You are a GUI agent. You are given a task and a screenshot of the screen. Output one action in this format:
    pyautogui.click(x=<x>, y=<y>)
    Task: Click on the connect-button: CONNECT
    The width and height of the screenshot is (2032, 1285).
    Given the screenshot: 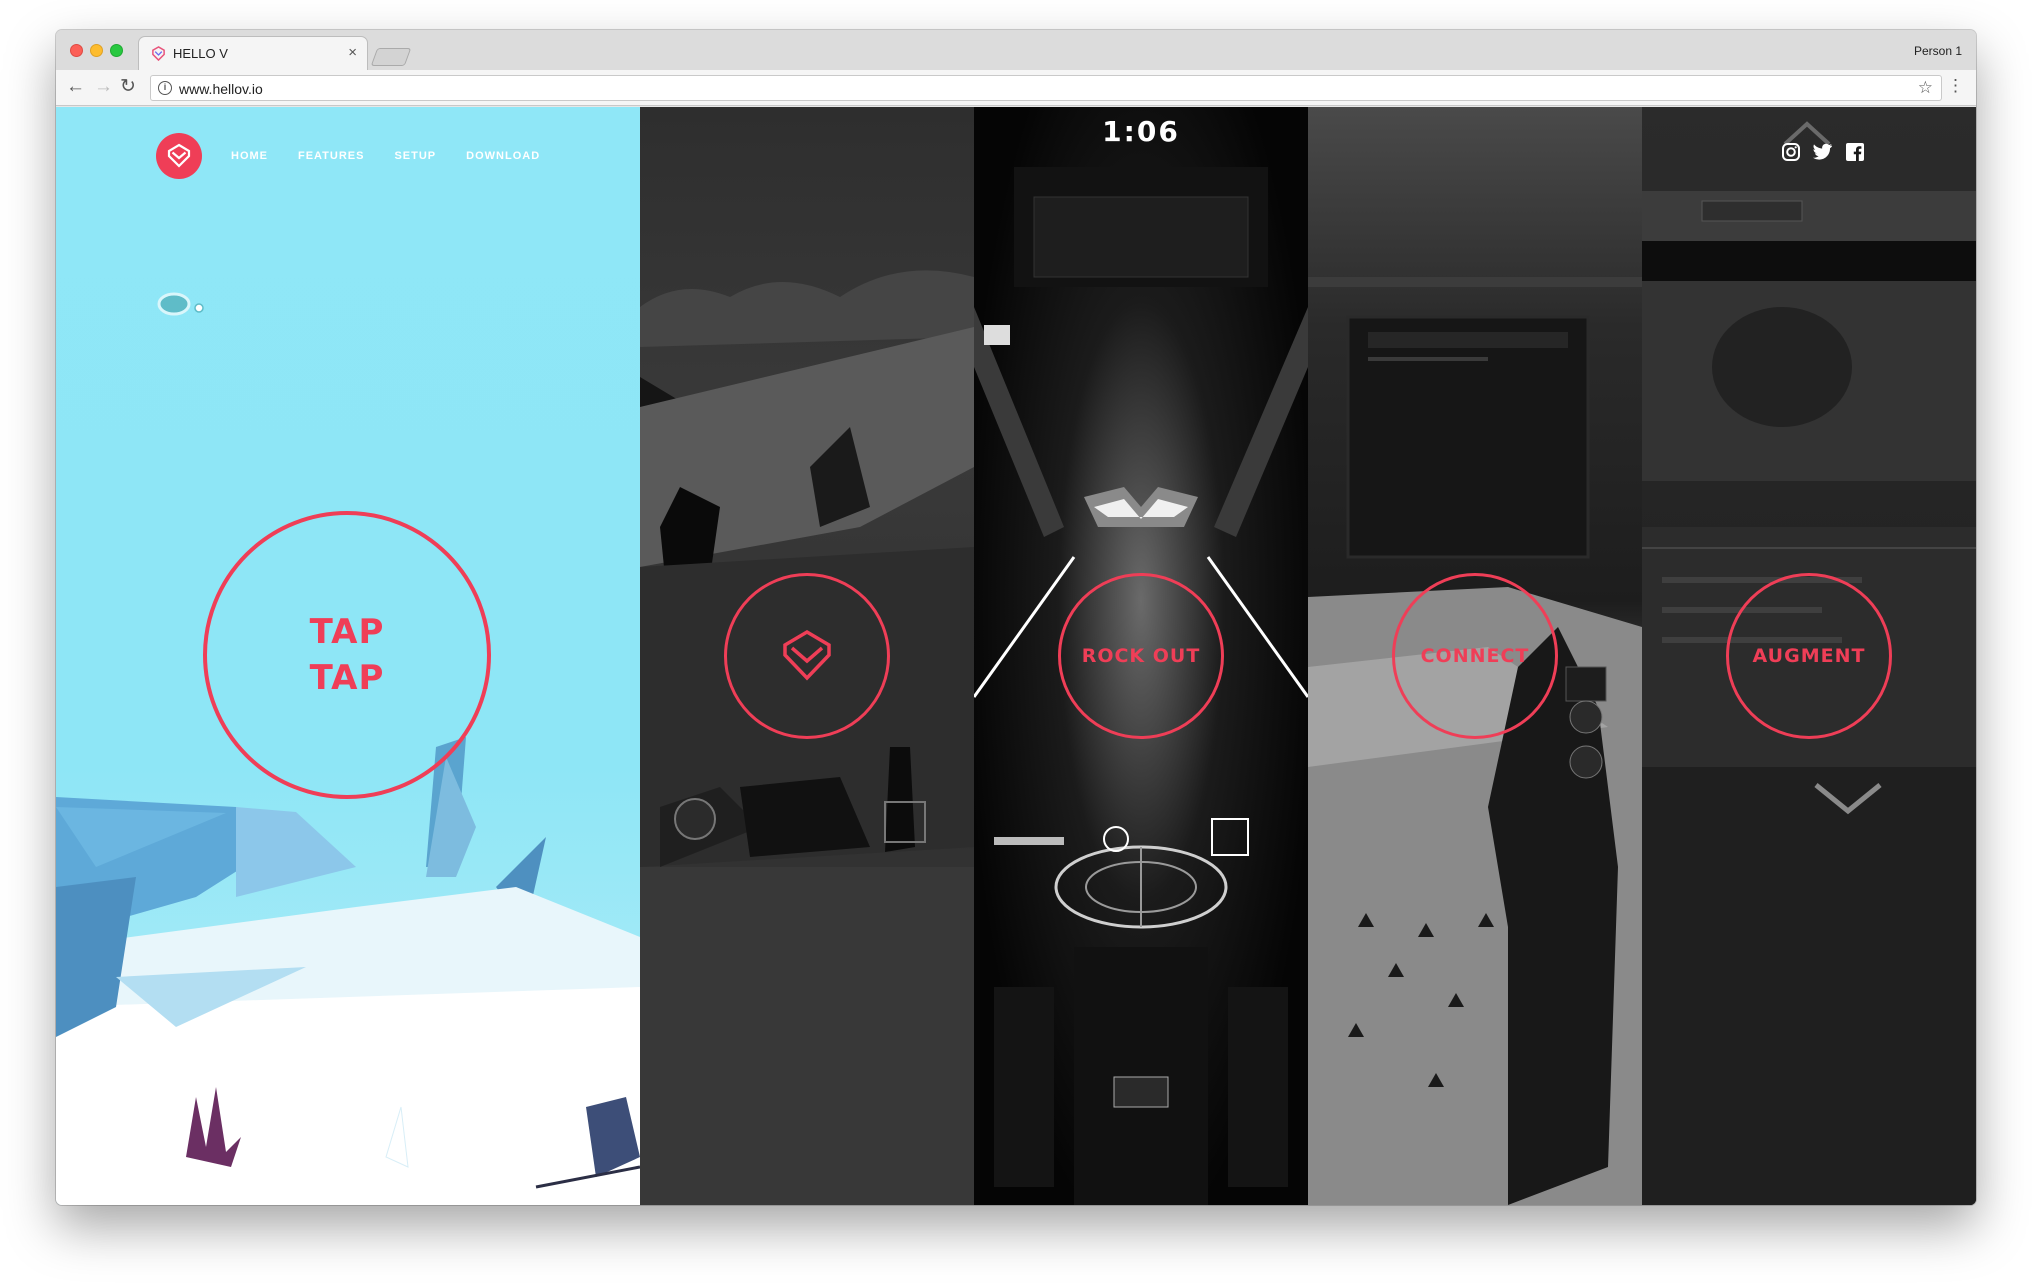 What is the action you would take?
    pyautogui.click(x=1475, y=656)
    